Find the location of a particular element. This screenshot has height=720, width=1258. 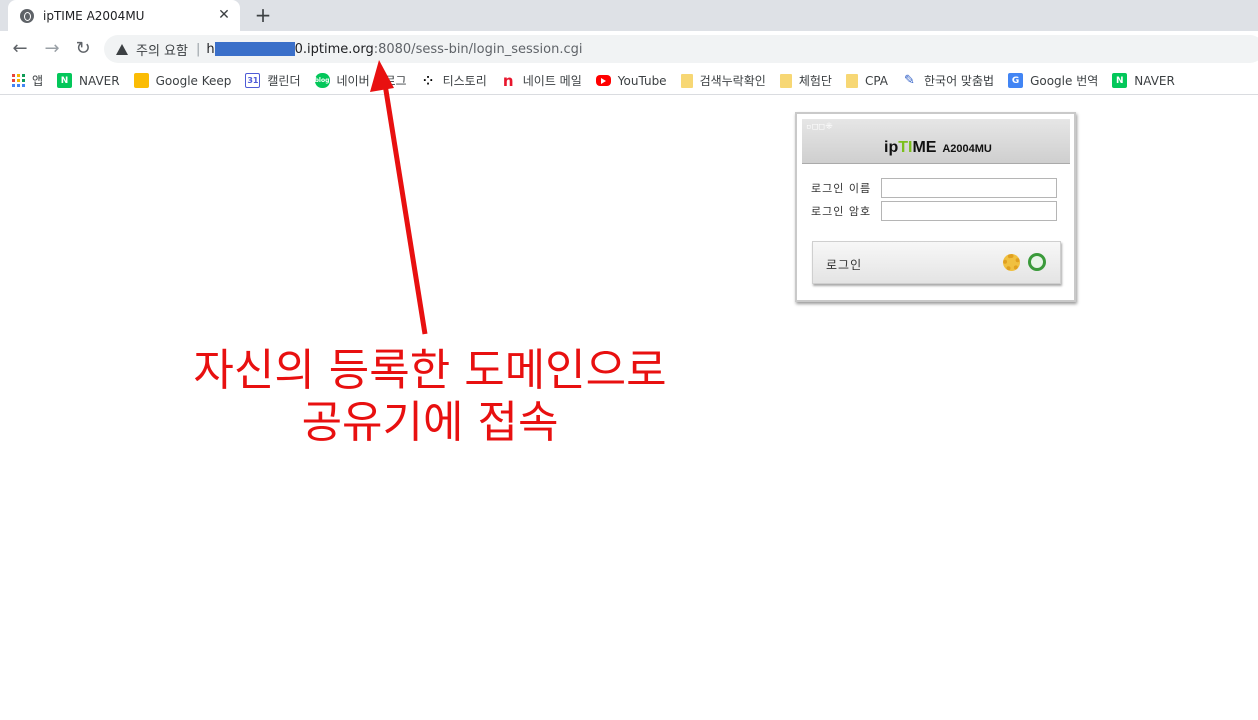

arrow-shaft is located at coordinates (404, 206).